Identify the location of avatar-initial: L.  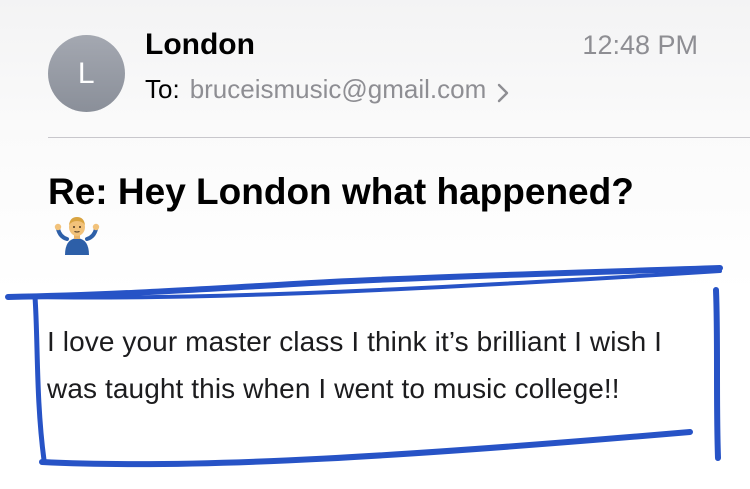
(86, 73).